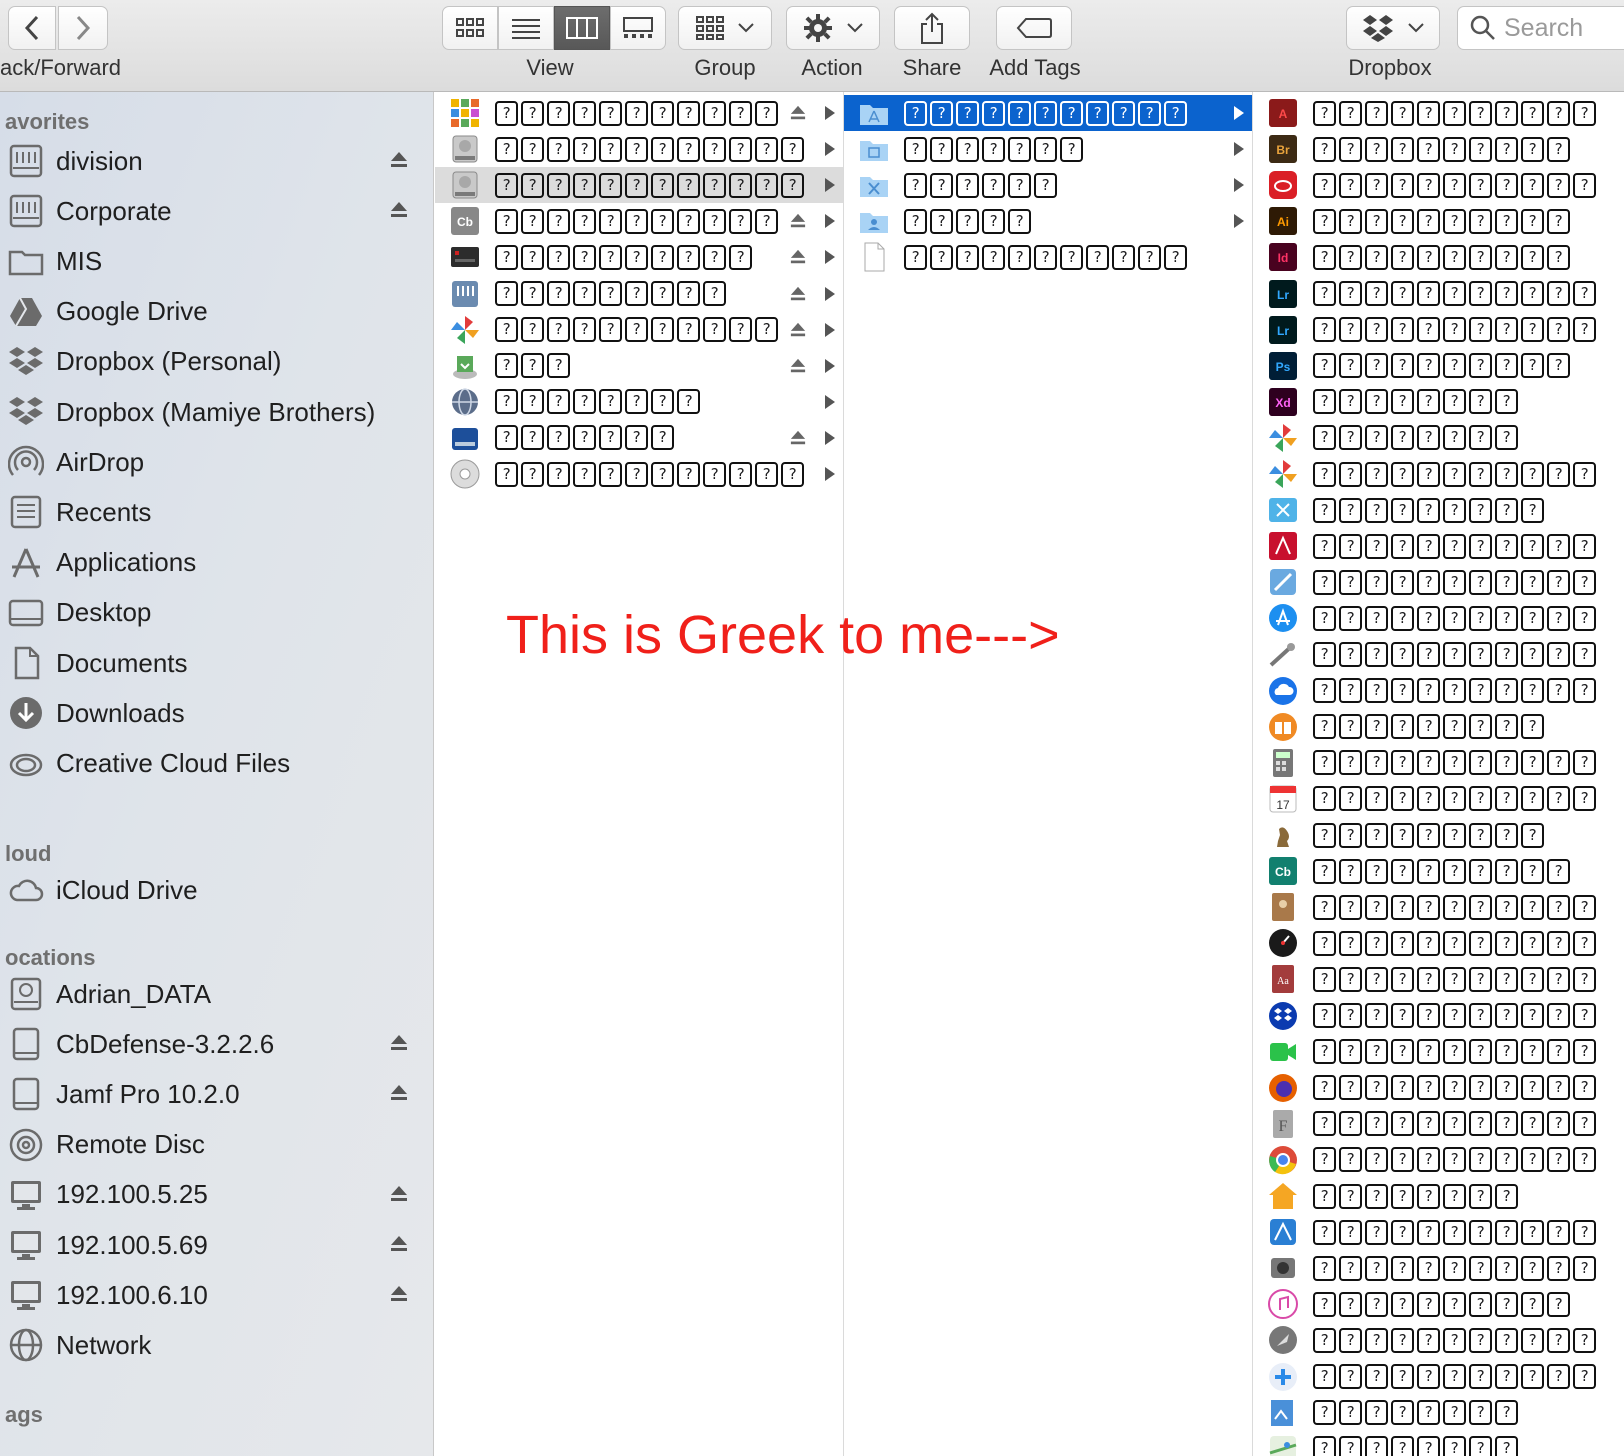  What do you see at coordinates (208, 713) in the screenshot?
I see `sidebar-item: Downloads` at bounding box center [208, 713].